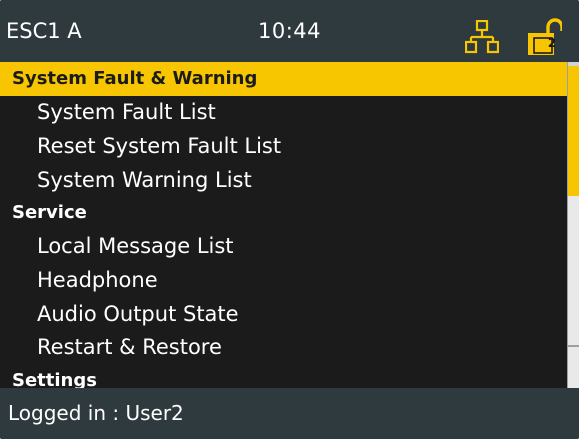 The height and width of the screenshot is (439, 579). I want to click on menu-item-local-message-list: Local Message List, so click(283, 246).